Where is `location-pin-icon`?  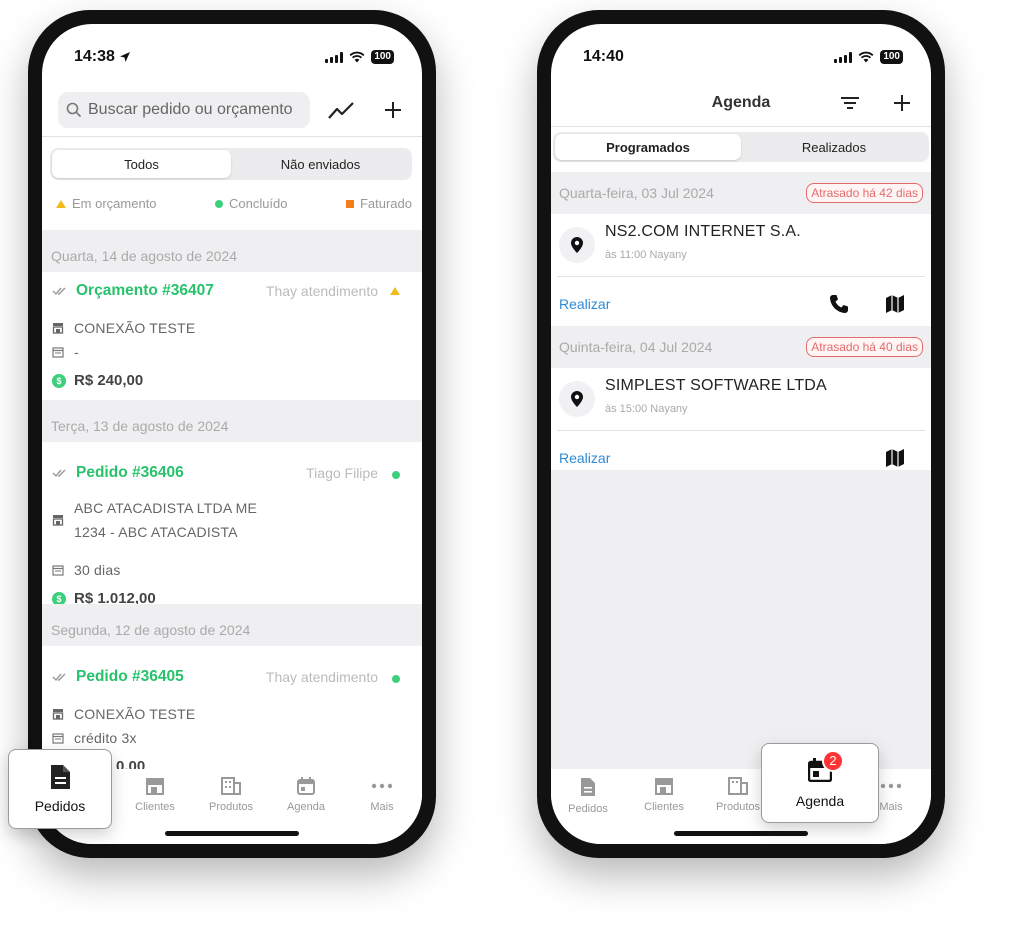
location-pin-icon is located at coordinates (577, 399).